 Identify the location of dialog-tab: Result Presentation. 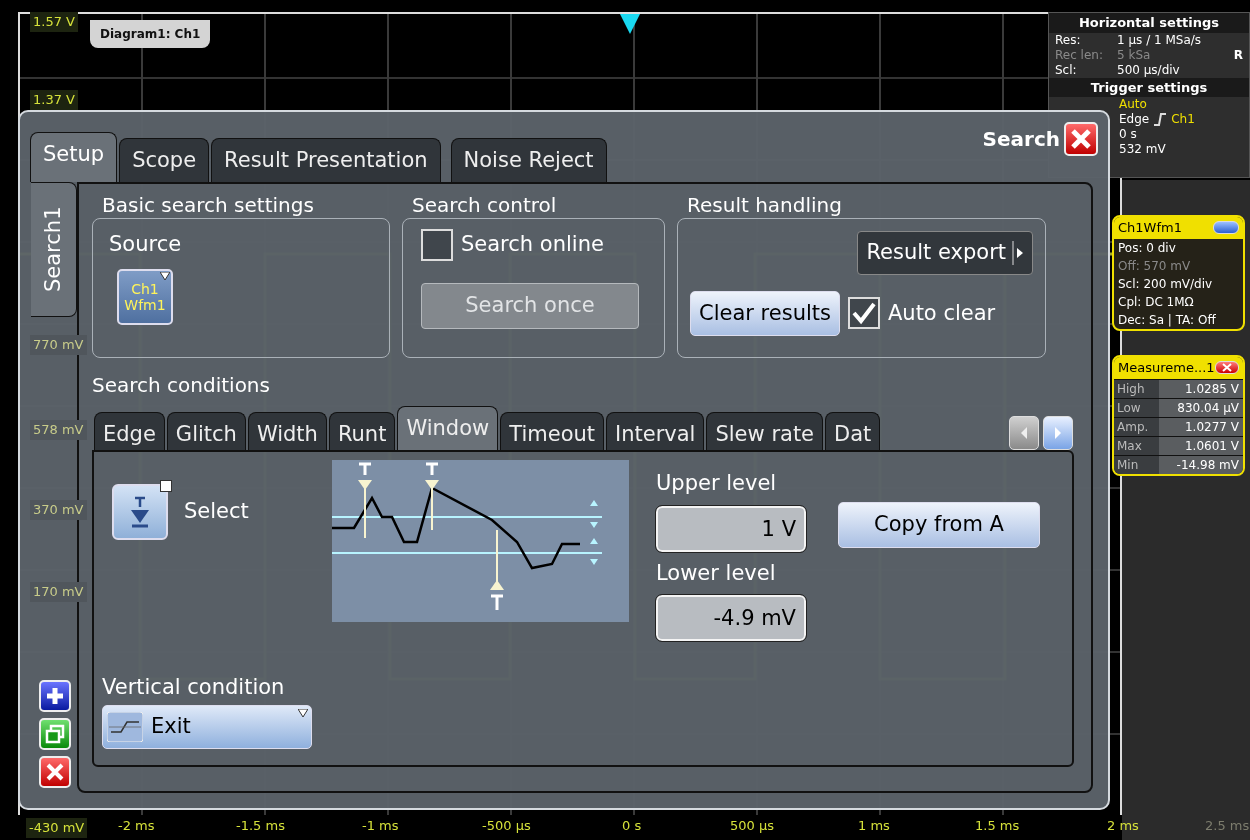
(326, 160).